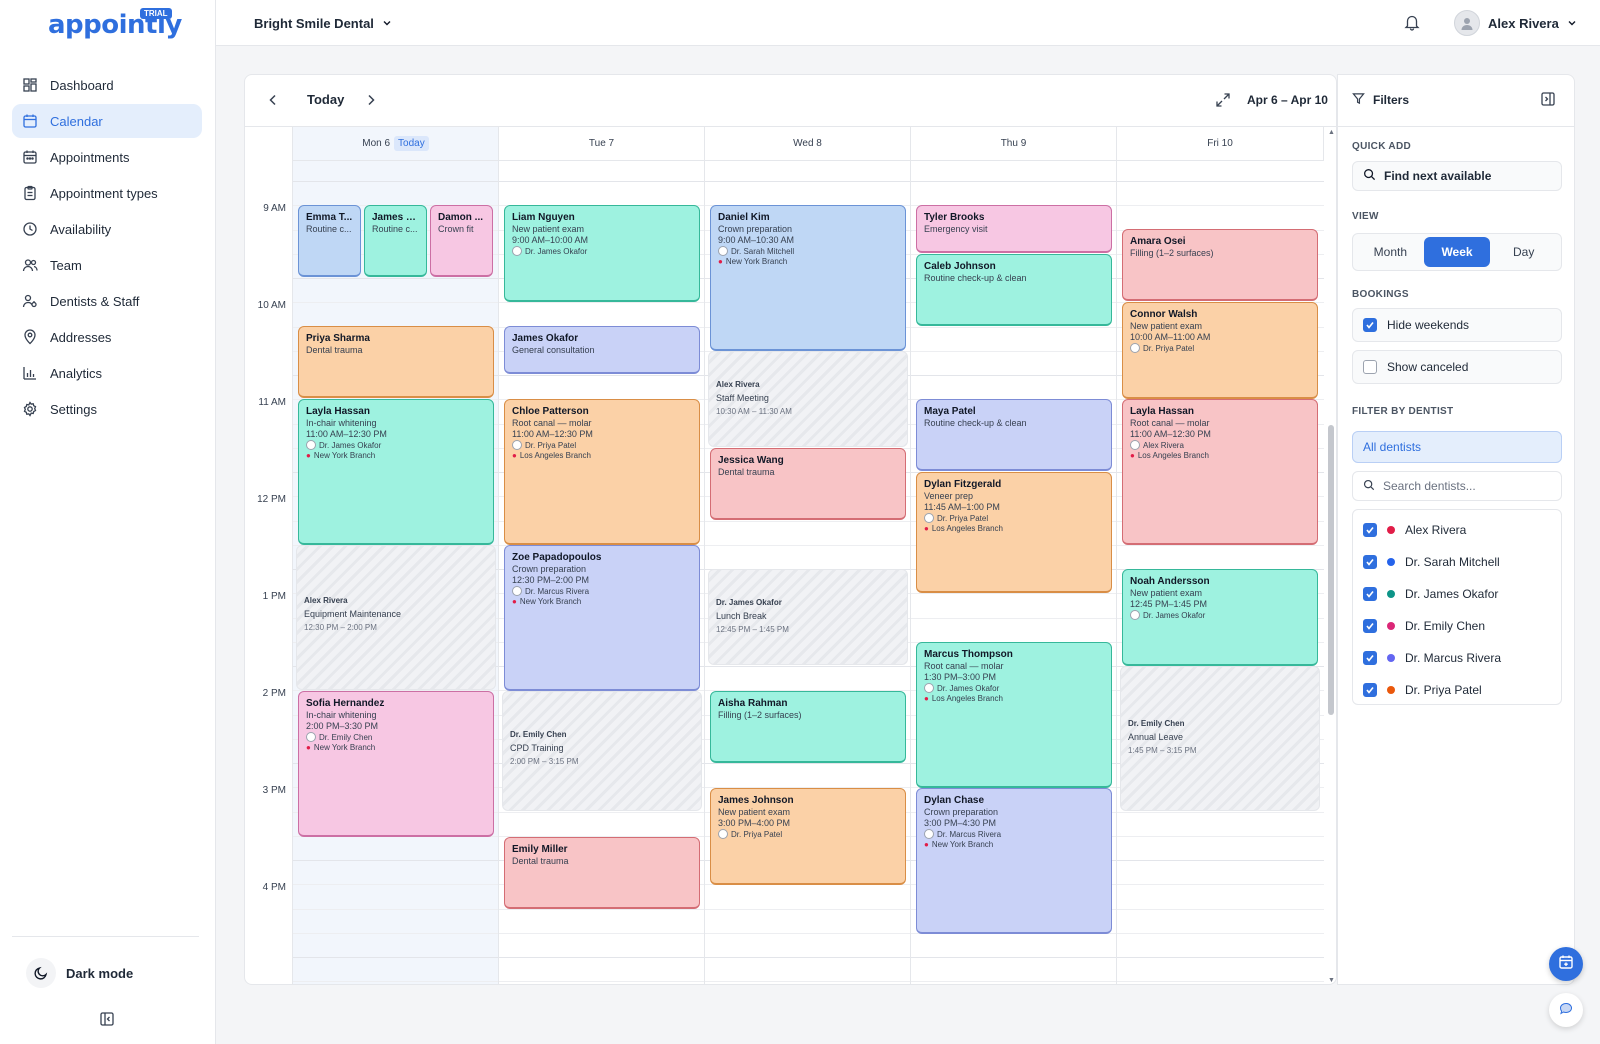 The height and width of the screenshot is (1044, 1600). What do you see at coordinates (1457, 690) in the screenshot?
I see `dentist-row-priya-patel: Dr. Priya Patel` at bounding box center [1457, 690].